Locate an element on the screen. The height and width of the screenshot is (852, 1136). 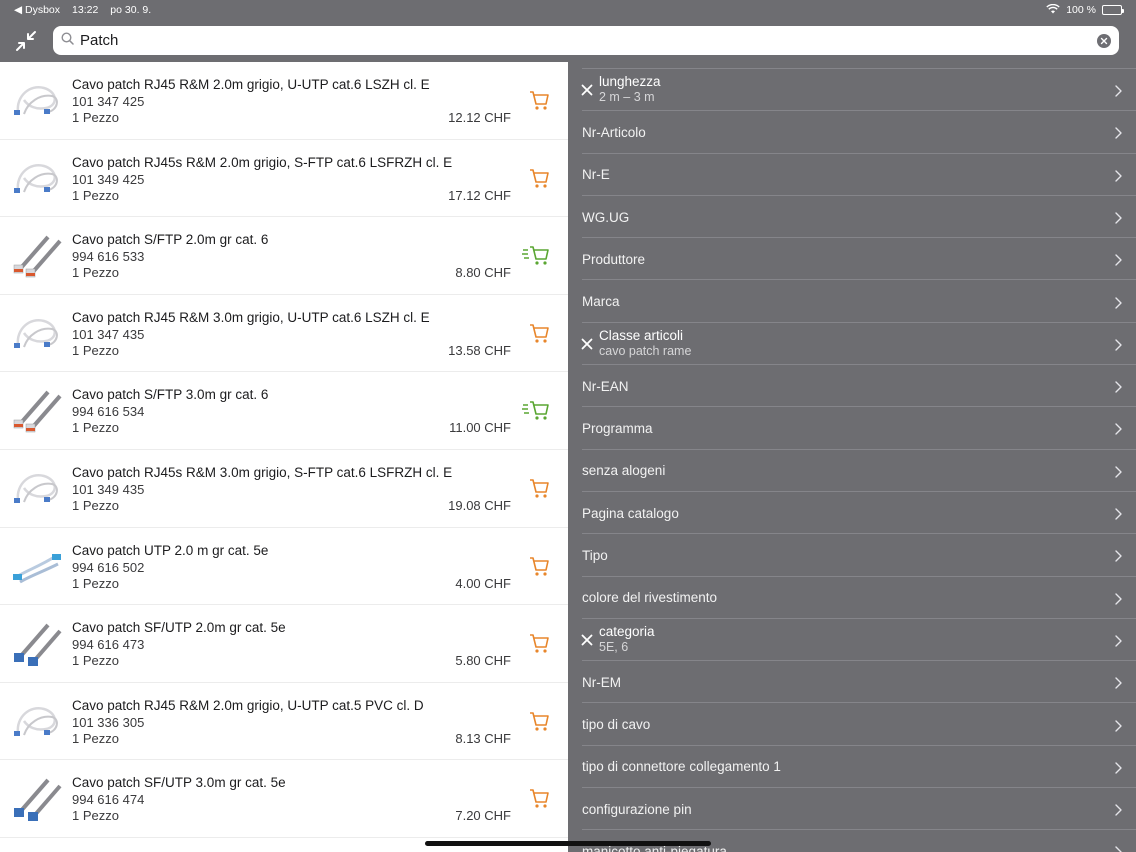
filter-row: colore del rivestimento is located at coordinates (852, 598).